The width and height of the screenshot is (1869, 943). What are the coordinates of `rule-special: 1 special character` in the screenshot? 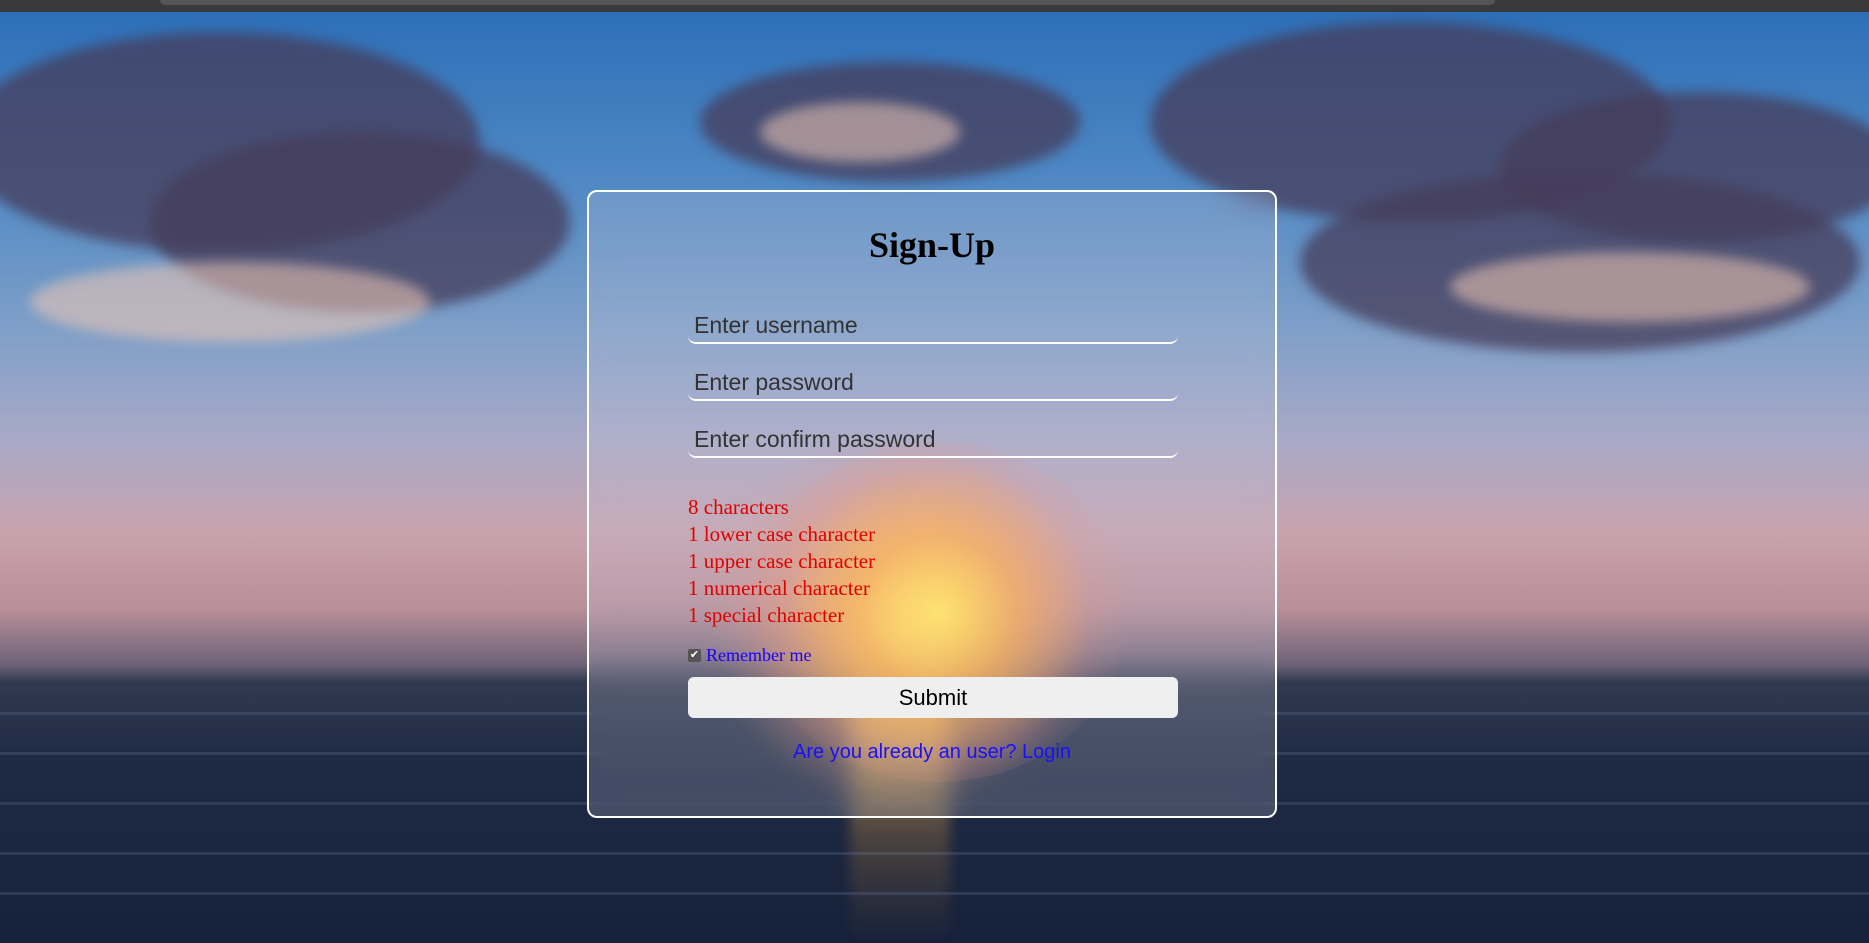 It's located at (766, 615).